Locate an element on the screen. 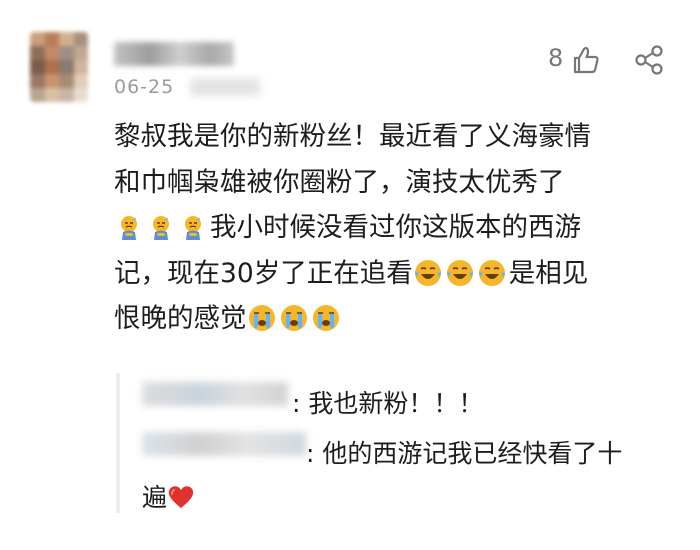 The image size is (700, 550). username-blurred is located at coordinates (174, 54).